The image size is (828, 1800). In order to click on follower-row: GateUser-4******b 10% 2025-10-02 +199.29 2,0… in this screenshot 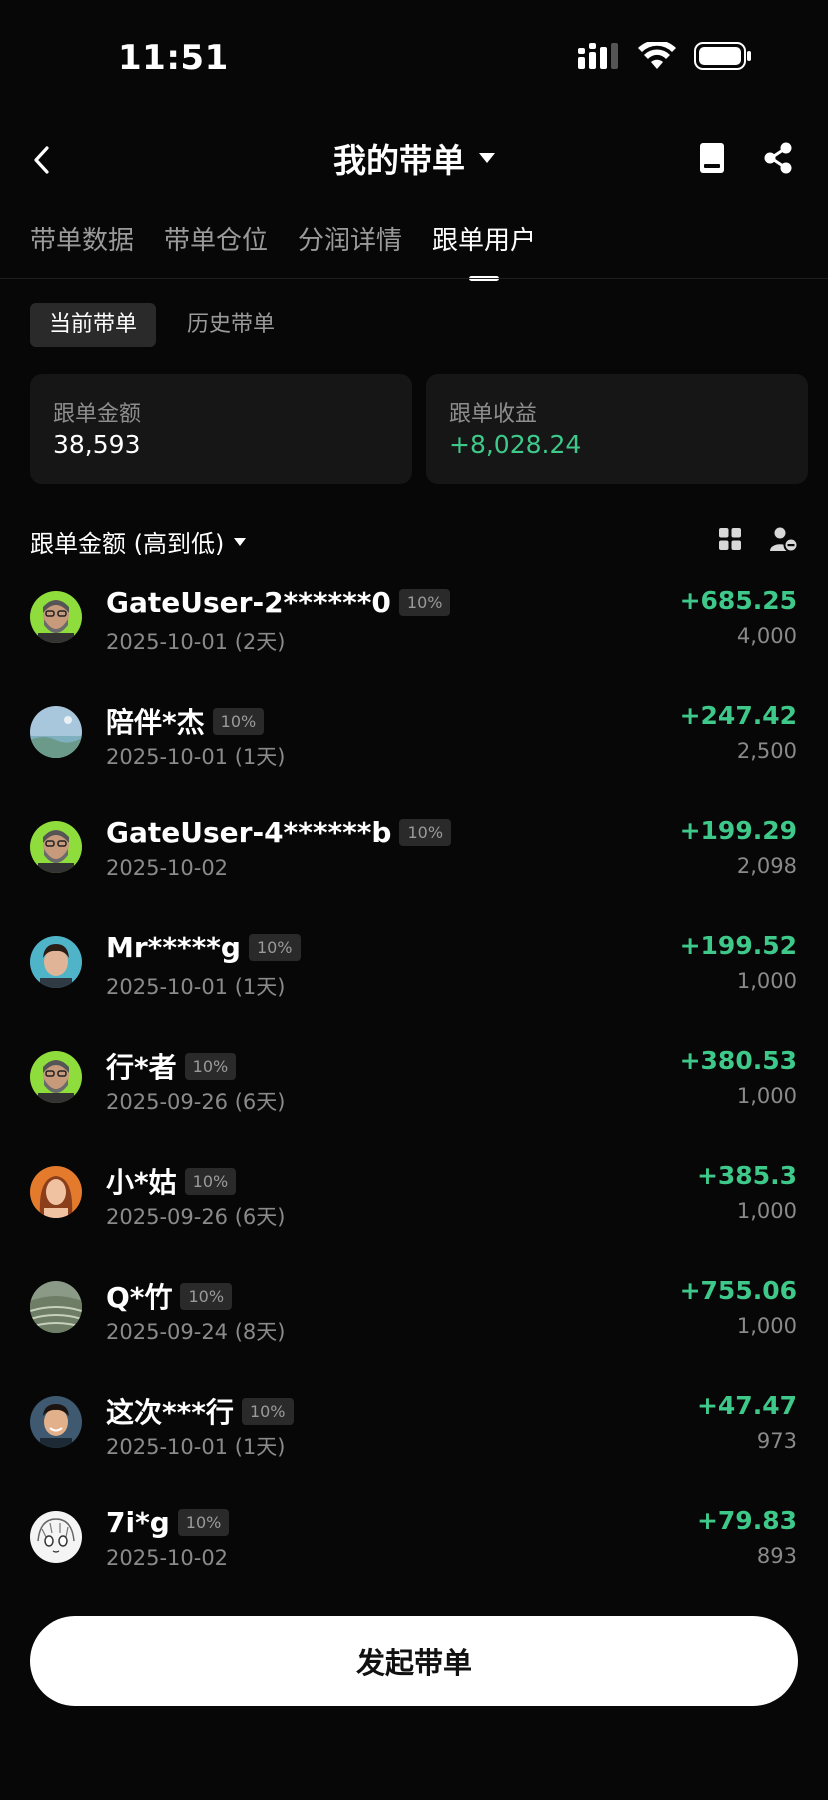, I will do `click(414, 865)`.